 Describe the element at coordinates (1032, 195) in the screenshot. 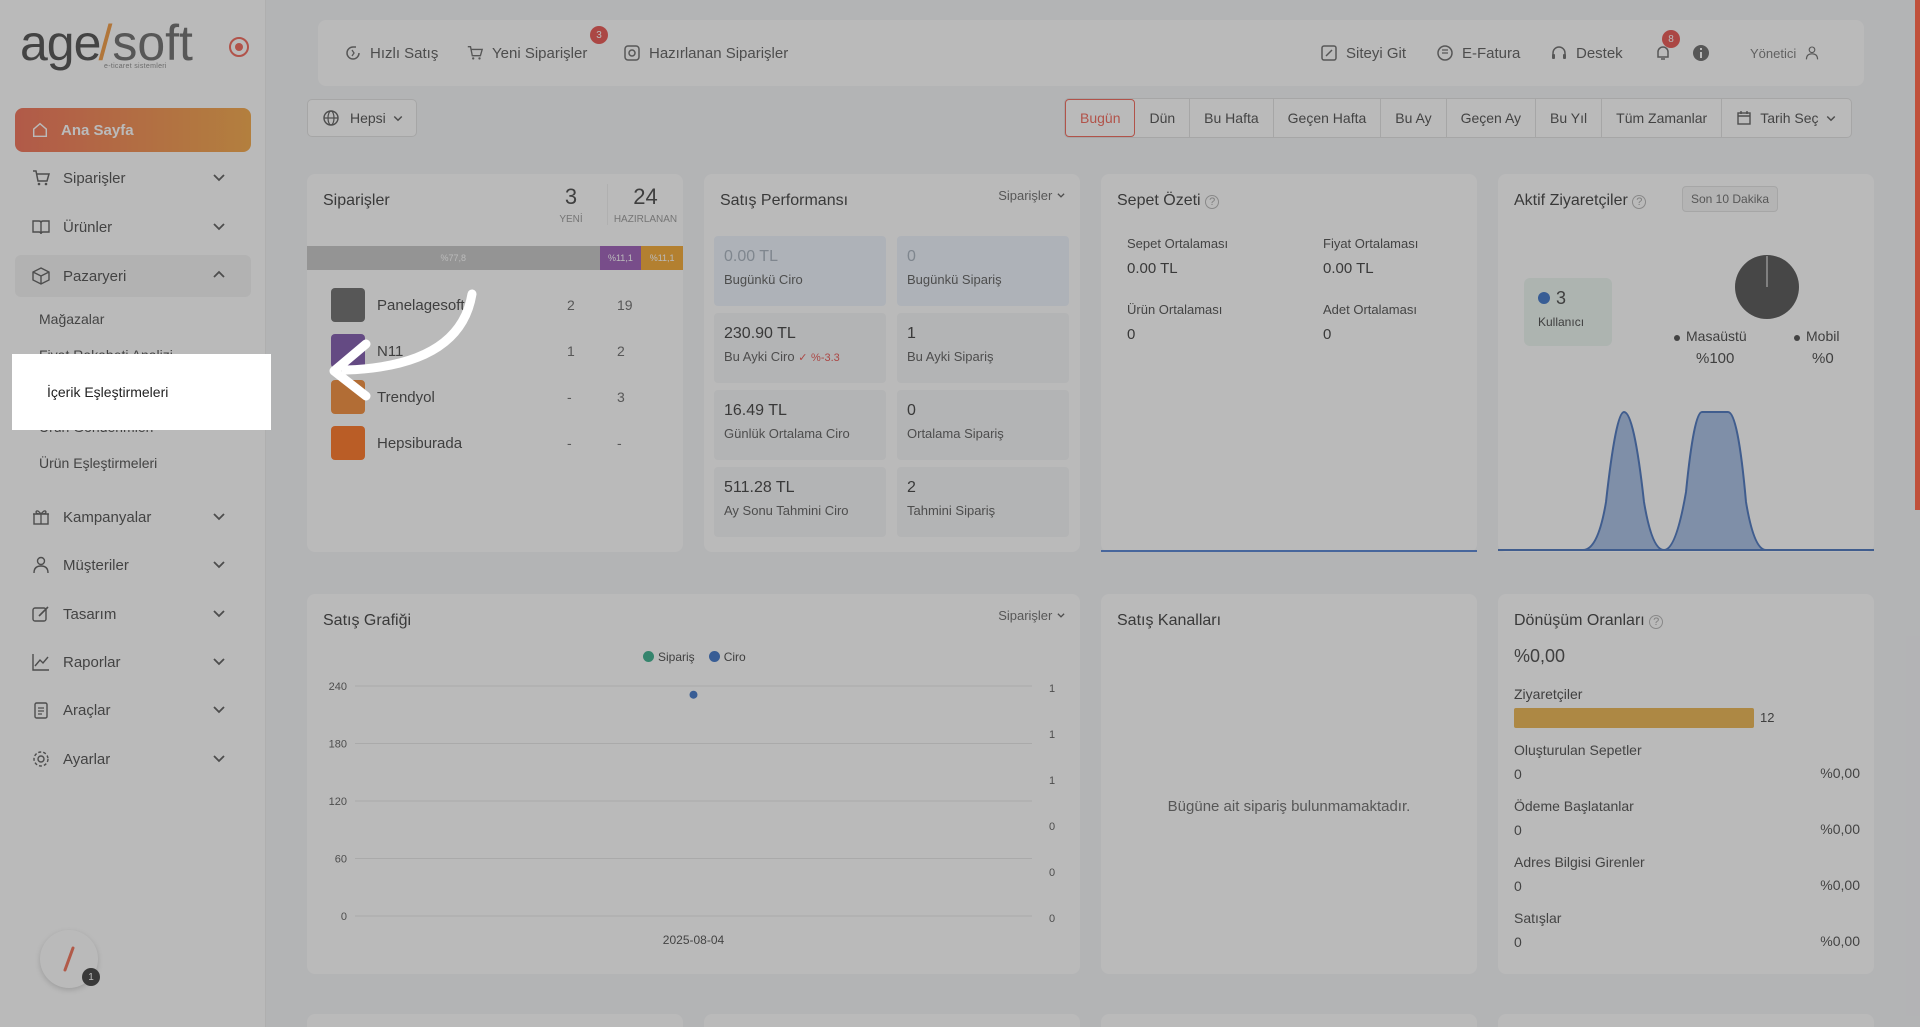

I see `perf-dropdown: Siparişler` at that location.